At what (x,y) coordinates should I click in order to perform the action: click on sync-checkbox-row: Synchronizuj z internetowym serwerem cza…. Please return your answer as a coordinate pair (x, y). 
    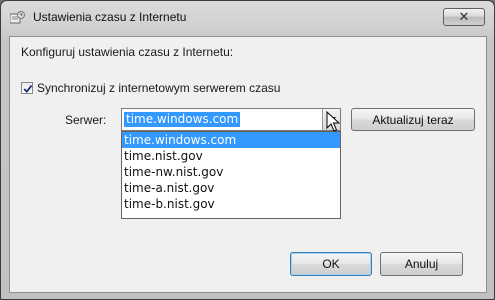
    Looking at the image, I should click on (150, 88).